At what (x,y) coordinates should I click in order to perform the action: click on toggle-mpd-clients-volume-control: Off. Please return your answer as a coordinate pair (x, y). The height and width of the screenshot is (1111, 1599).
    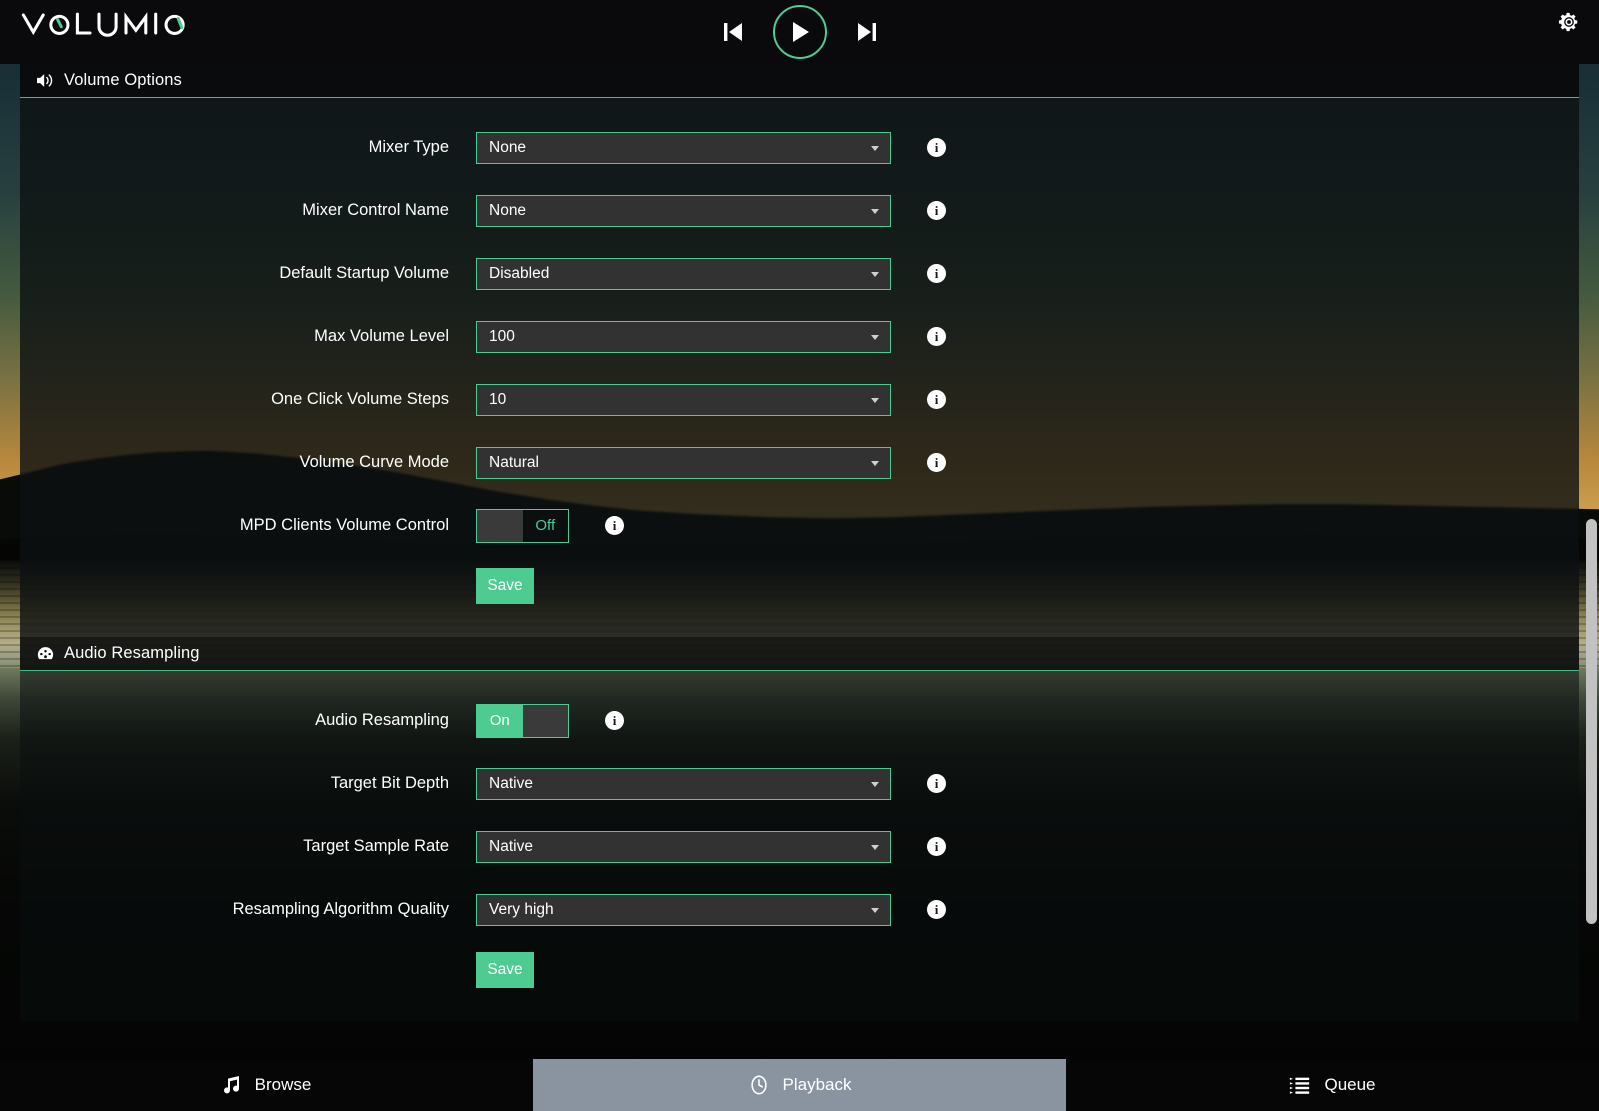
    Looking at the image, I should click on (522, 525).